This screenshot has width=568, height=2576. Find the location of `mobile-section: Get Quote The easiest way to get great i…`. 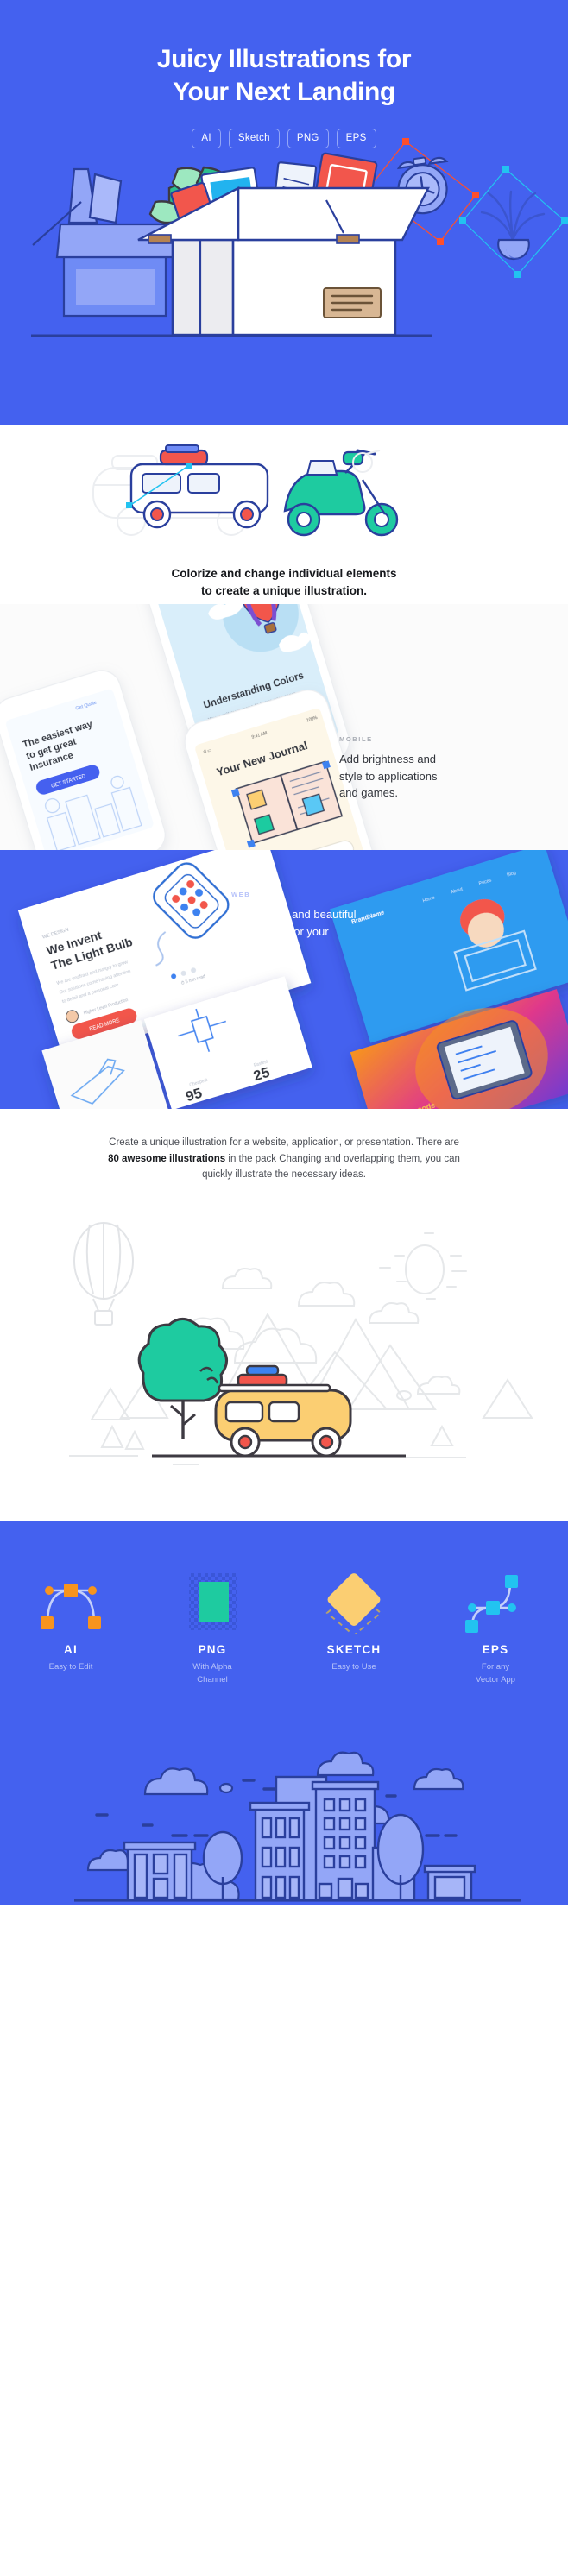

mobile-section: Get Quote The easiest way to get great i… is located at coordinates (284, 727).